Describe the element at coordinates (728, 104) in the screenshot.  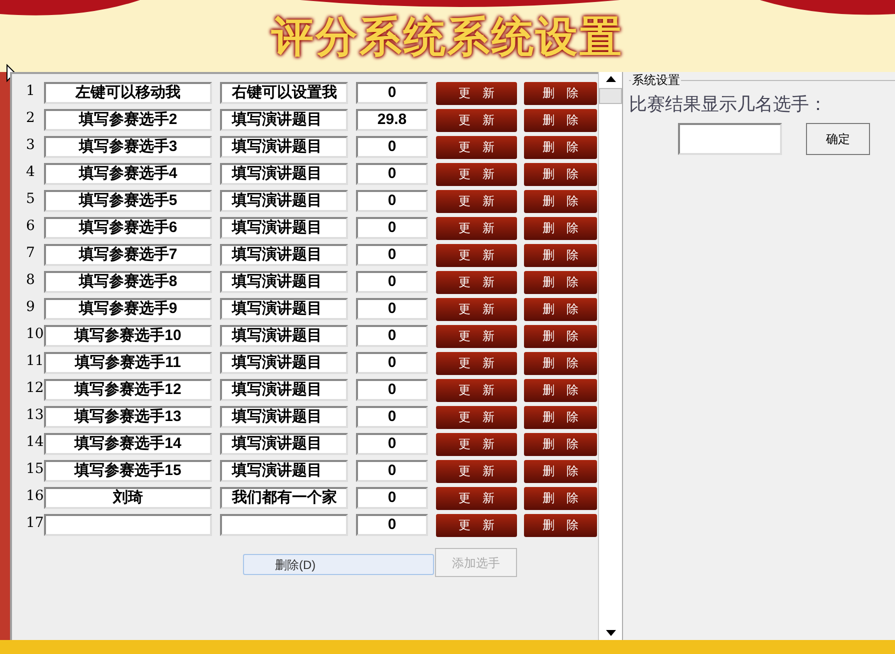
I see `prompt-label: 比赛结果显示几名选手：` at that location.